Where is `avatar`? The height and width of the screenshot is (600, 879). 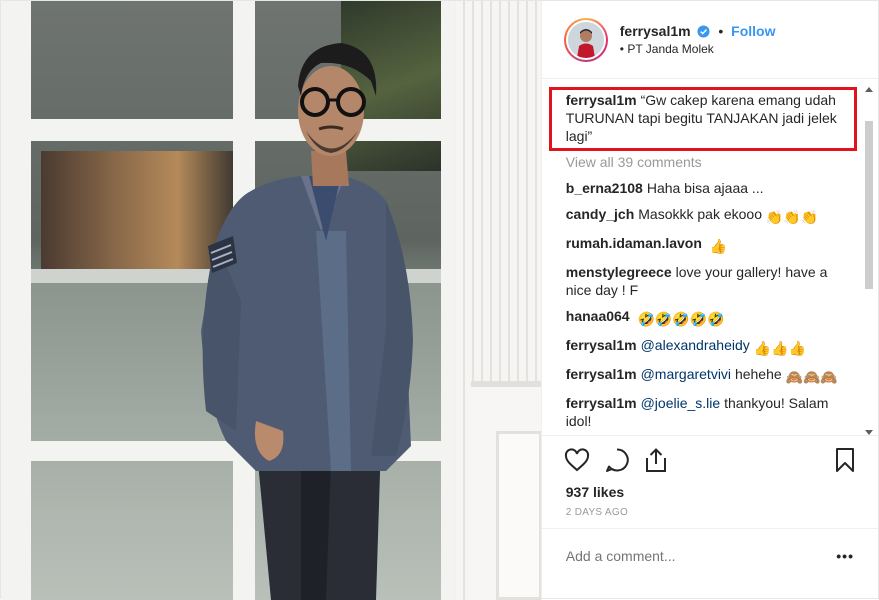 avatar is located at coordinates (585, 39).